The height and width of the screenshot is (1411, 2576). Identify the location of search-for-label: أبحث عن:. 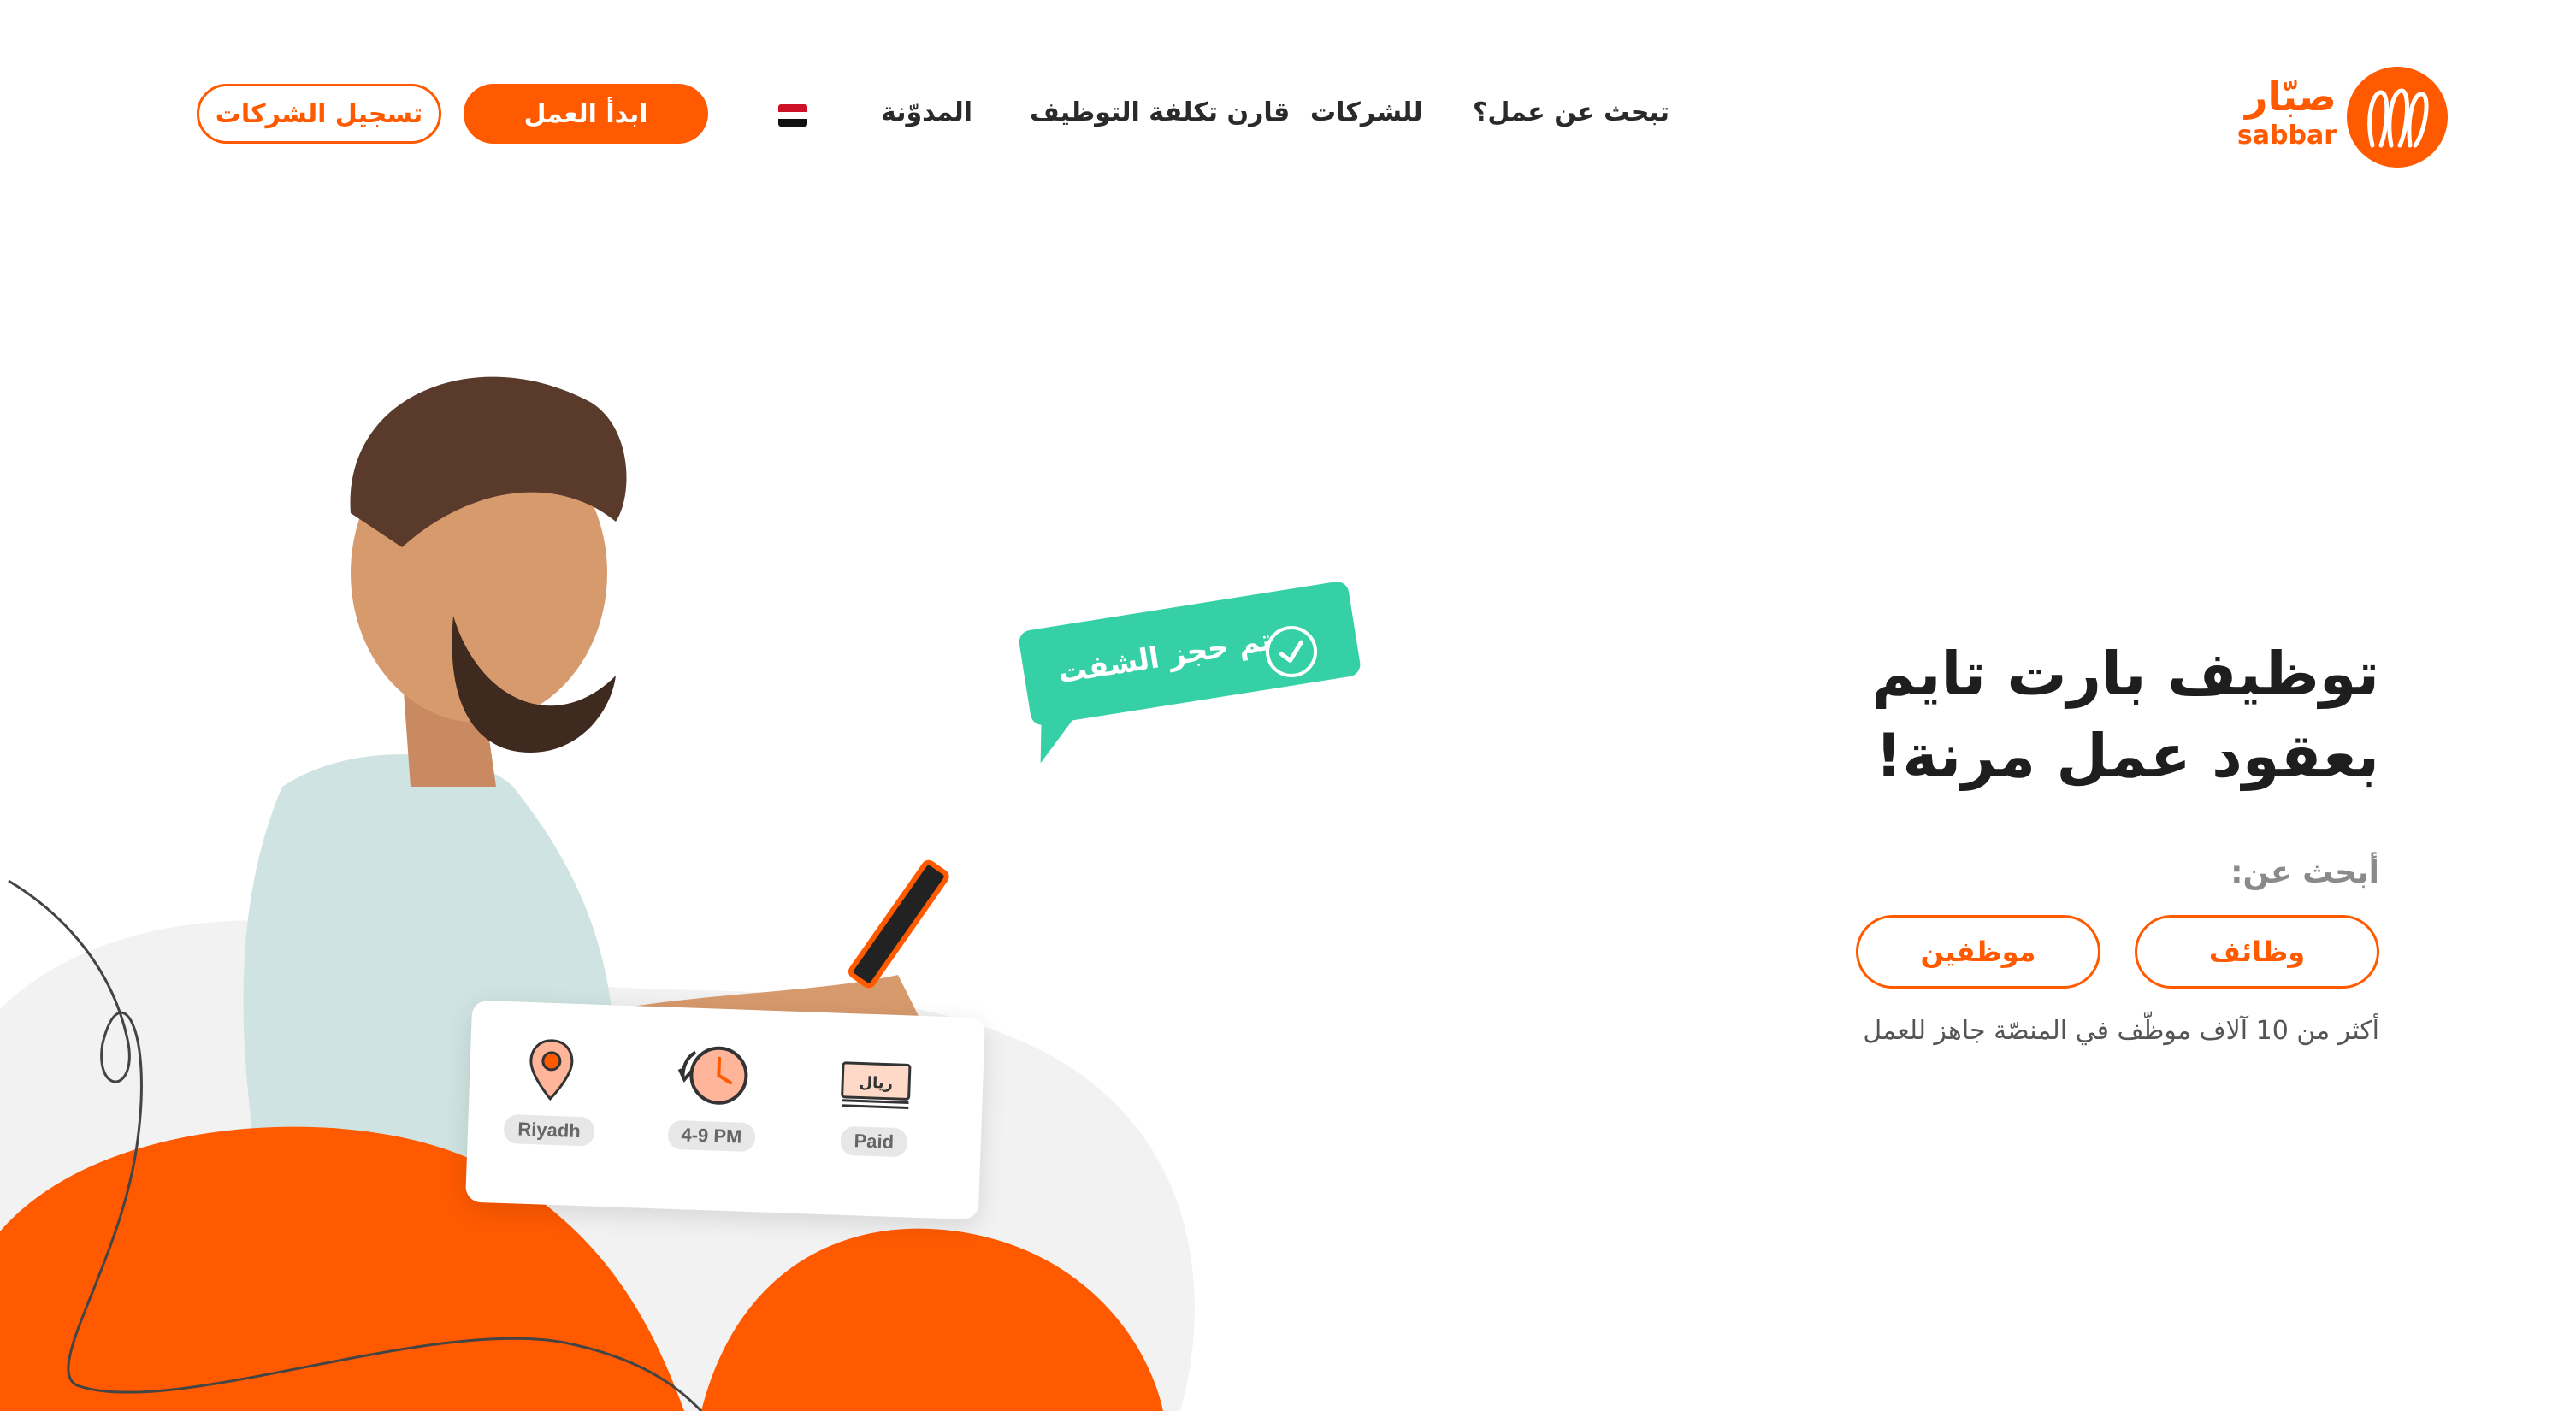
(2304, 872).